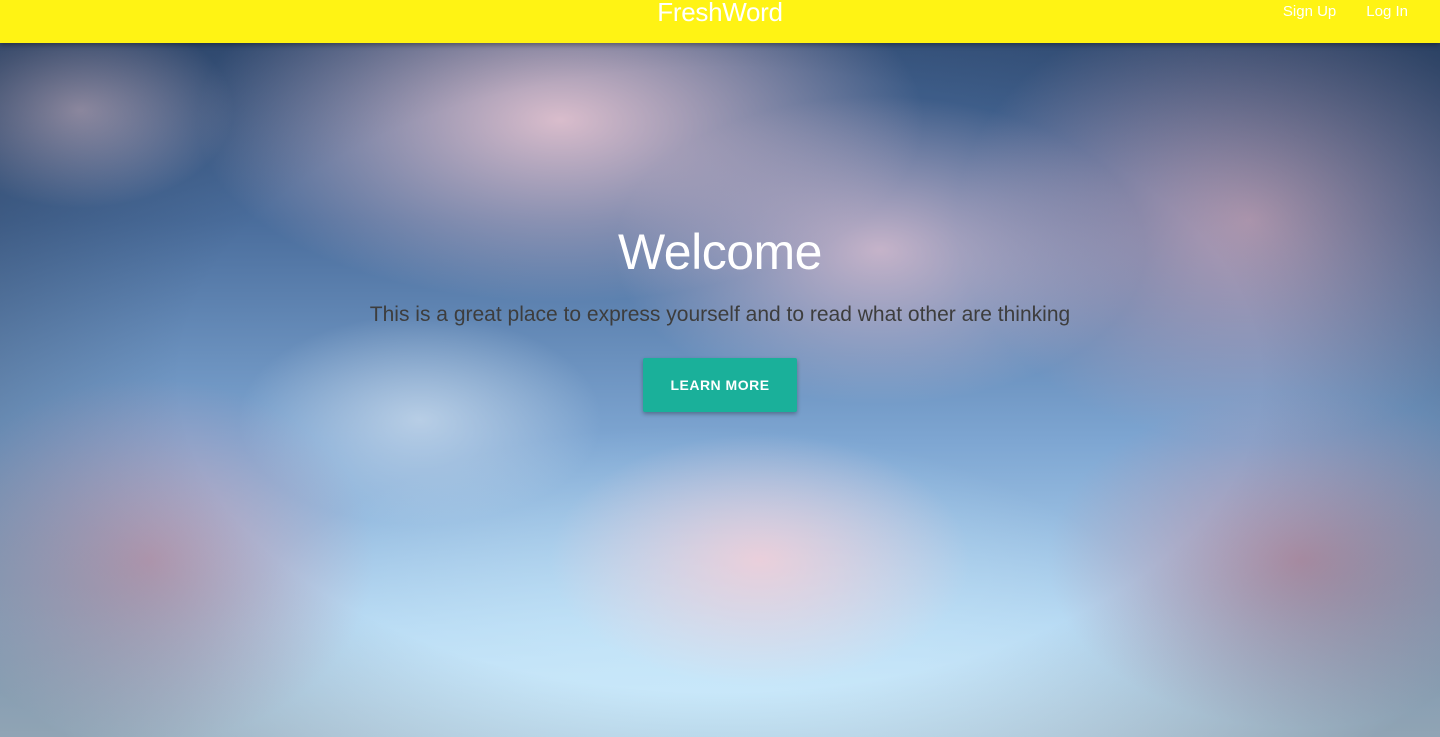  I want to click on nav-links: Sign Up Log In, so click(1345, 12).